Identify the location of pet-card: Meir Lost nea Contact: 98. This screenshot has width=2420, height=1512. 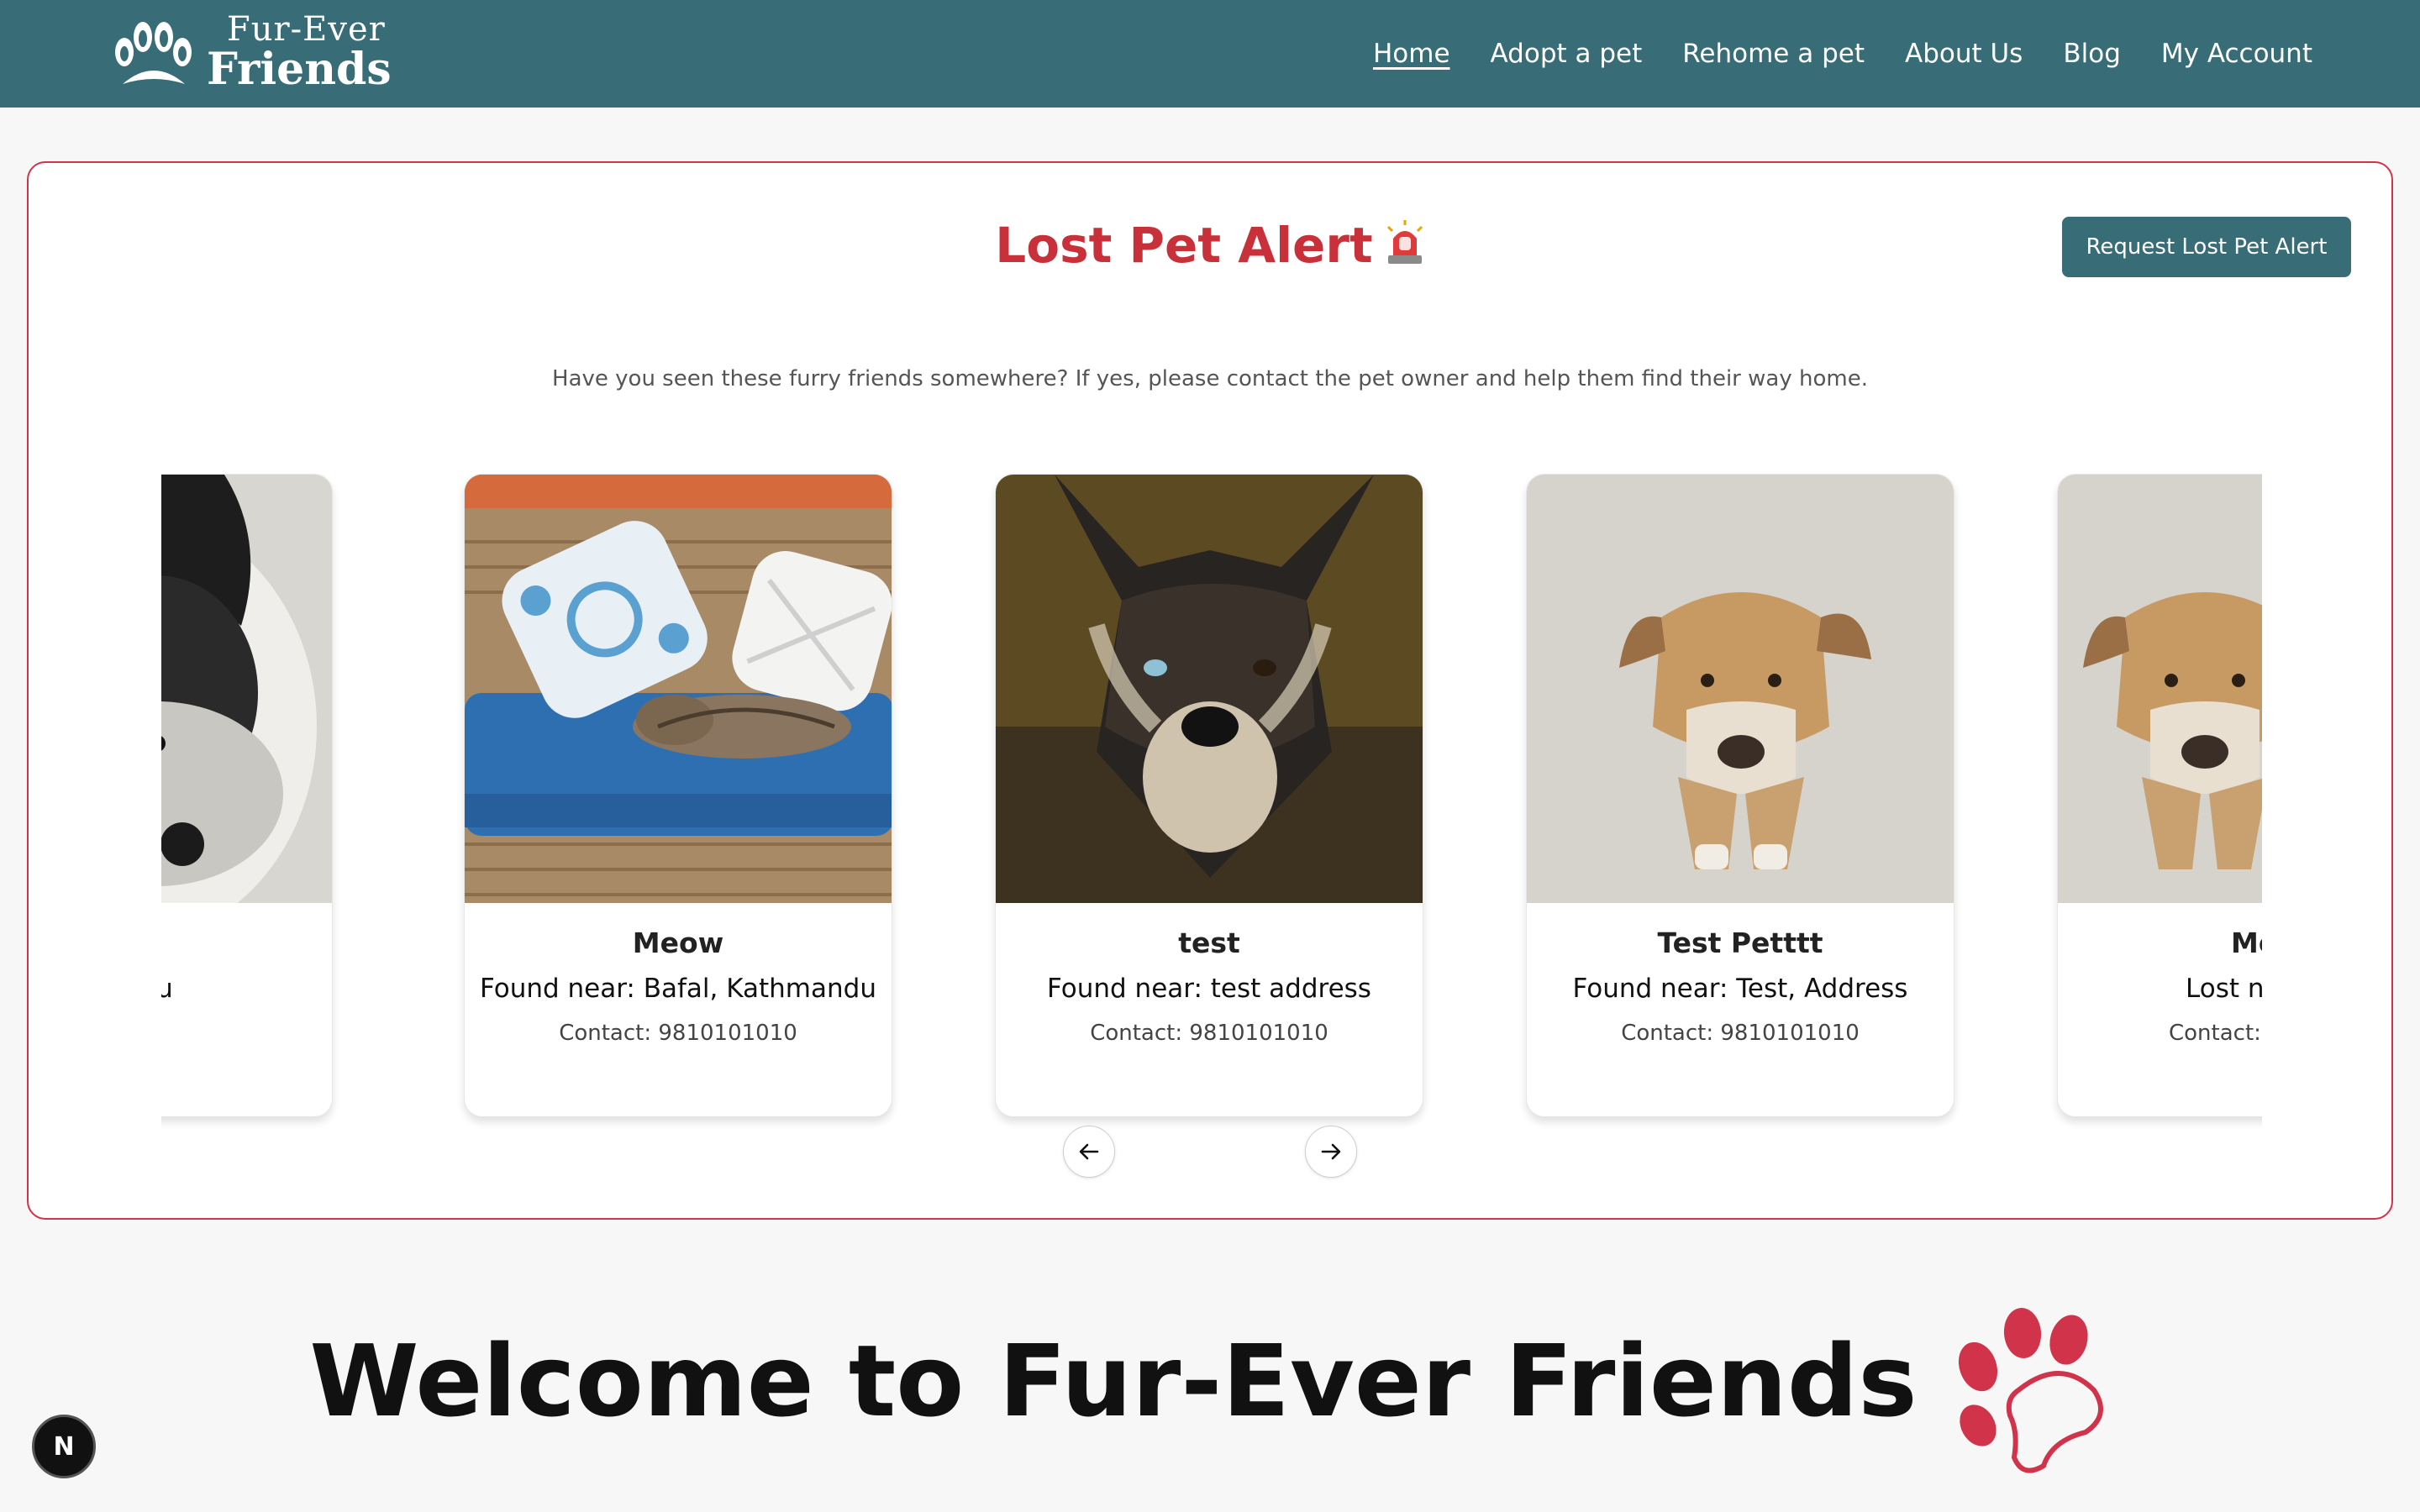
(2159, 795).